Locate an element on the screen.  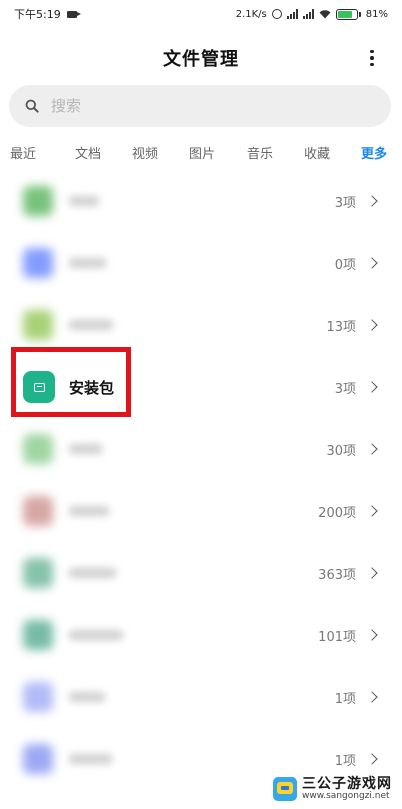
more-options-button is located at coordinates (372, 58).